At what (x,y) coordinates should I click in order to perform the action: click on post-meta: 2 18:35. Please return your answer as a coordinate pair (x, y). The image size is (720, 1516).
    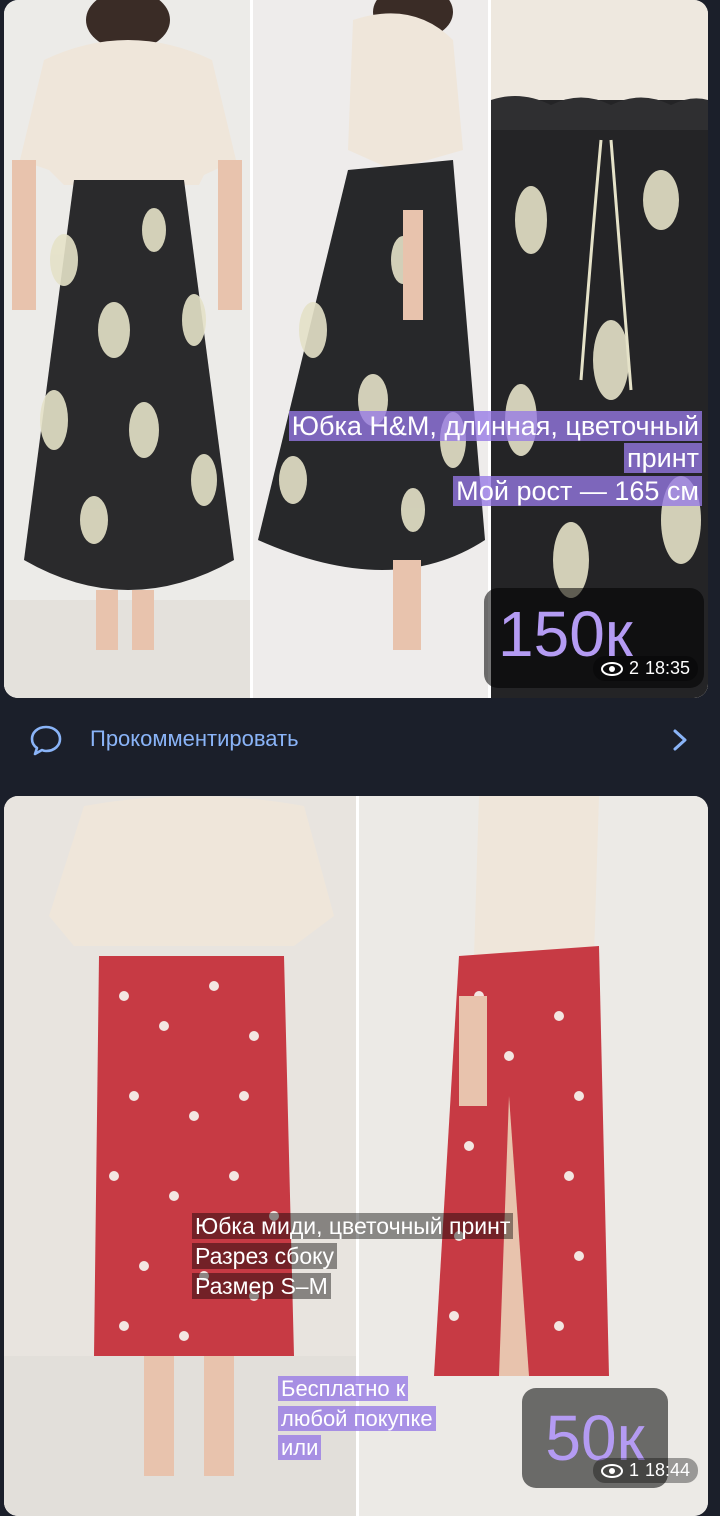
    Looking at the image, I should click on (645, 668).